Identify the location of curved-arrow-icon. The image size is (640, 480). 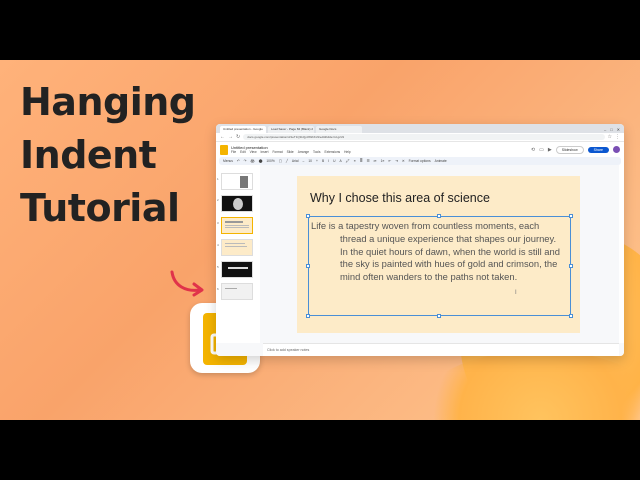
(187, 283).